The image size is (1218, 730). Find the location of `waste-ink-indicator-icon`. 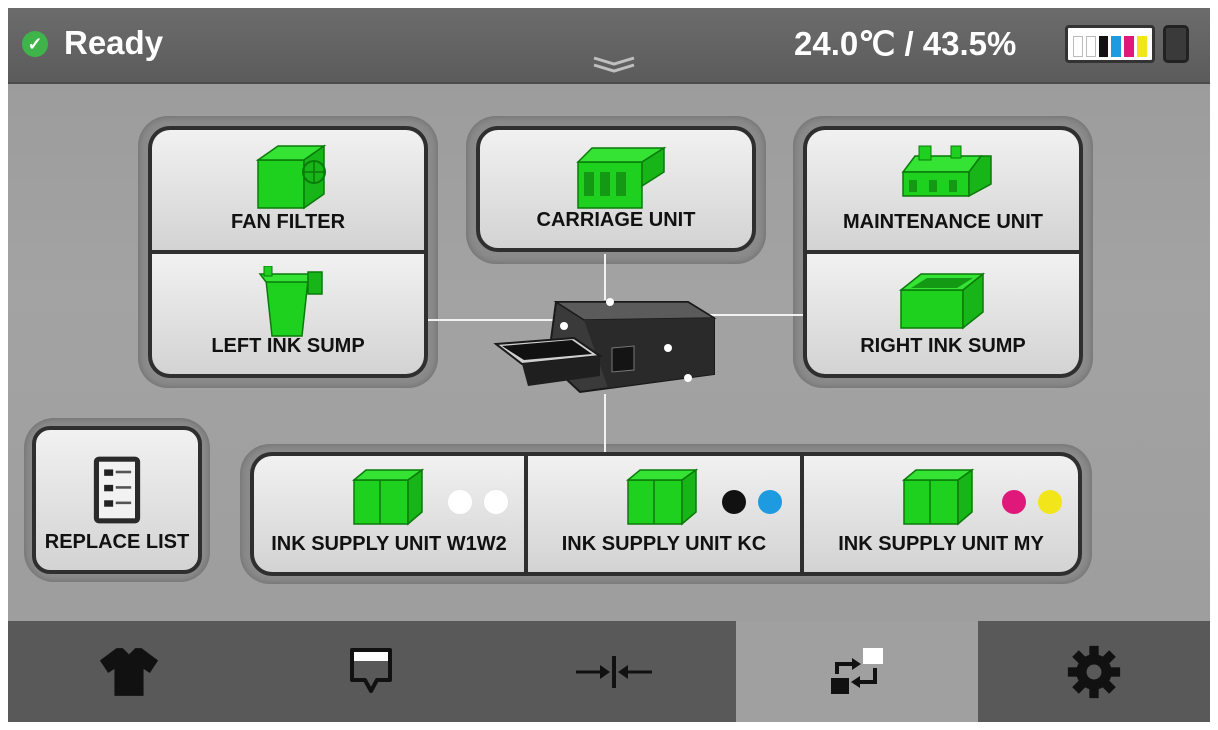

waste-ink-indicator-icon is located at coordinates (1176, 44).